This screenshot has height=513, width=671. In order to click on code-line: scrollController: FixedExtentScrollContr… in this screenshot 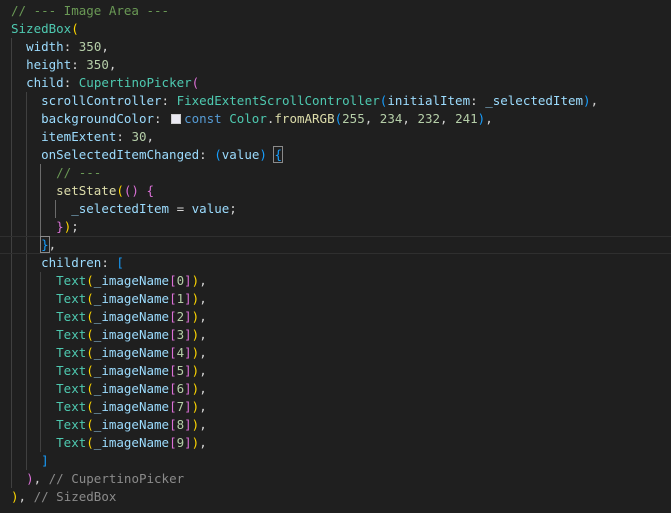, I will do `click(335, 101)`.